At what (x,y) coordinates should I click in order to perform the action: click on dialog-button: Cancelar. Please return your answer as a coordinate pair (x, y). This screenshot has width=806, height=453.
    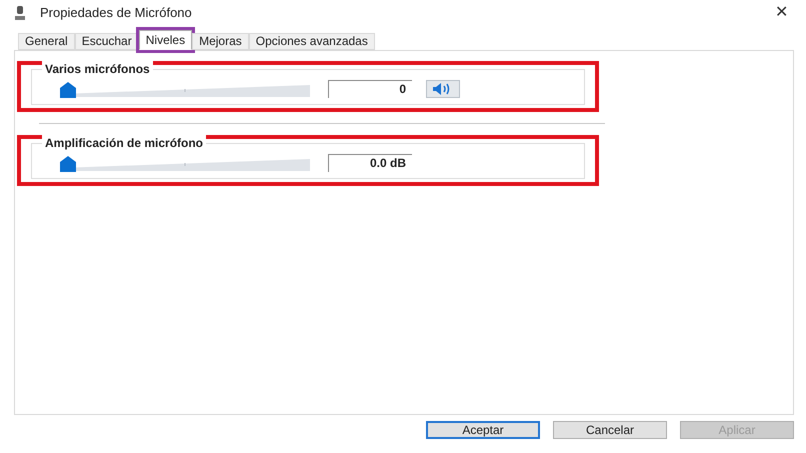
    Looking at the image, I should click on (610, 430).